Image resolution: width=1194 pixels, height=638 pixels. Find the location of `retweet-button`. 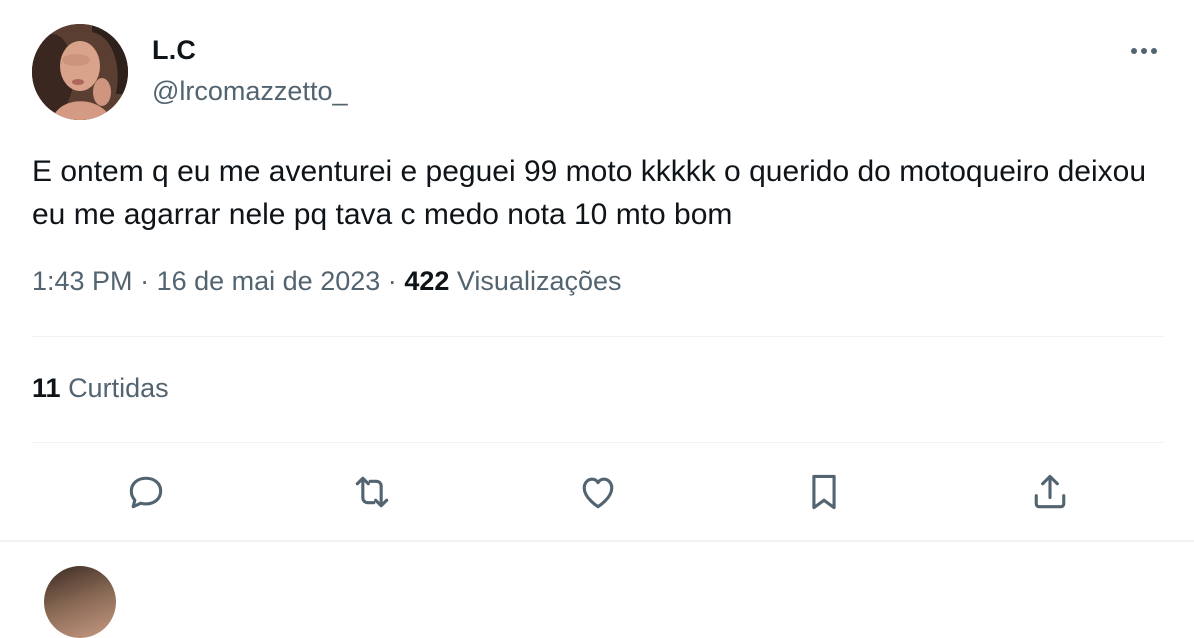

retweet-button is located at coordinates (372, 492).